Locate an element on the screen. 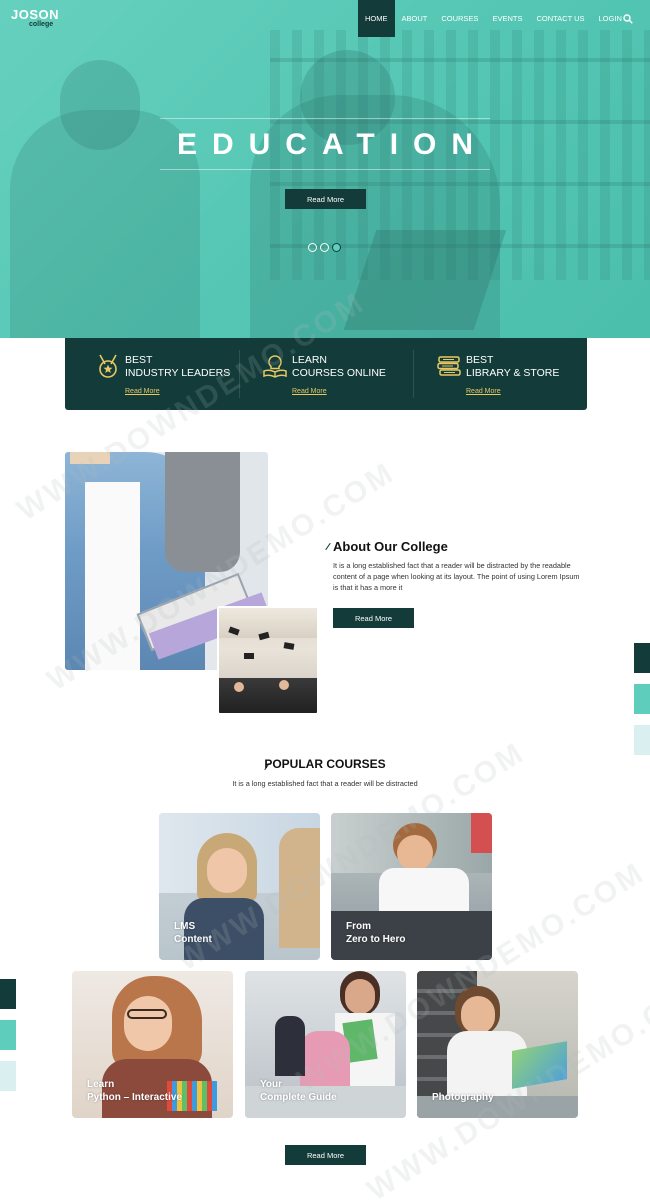 The height and width of the screenshot is (1201, 650). slider-dots is located at coordinates (324, 247).